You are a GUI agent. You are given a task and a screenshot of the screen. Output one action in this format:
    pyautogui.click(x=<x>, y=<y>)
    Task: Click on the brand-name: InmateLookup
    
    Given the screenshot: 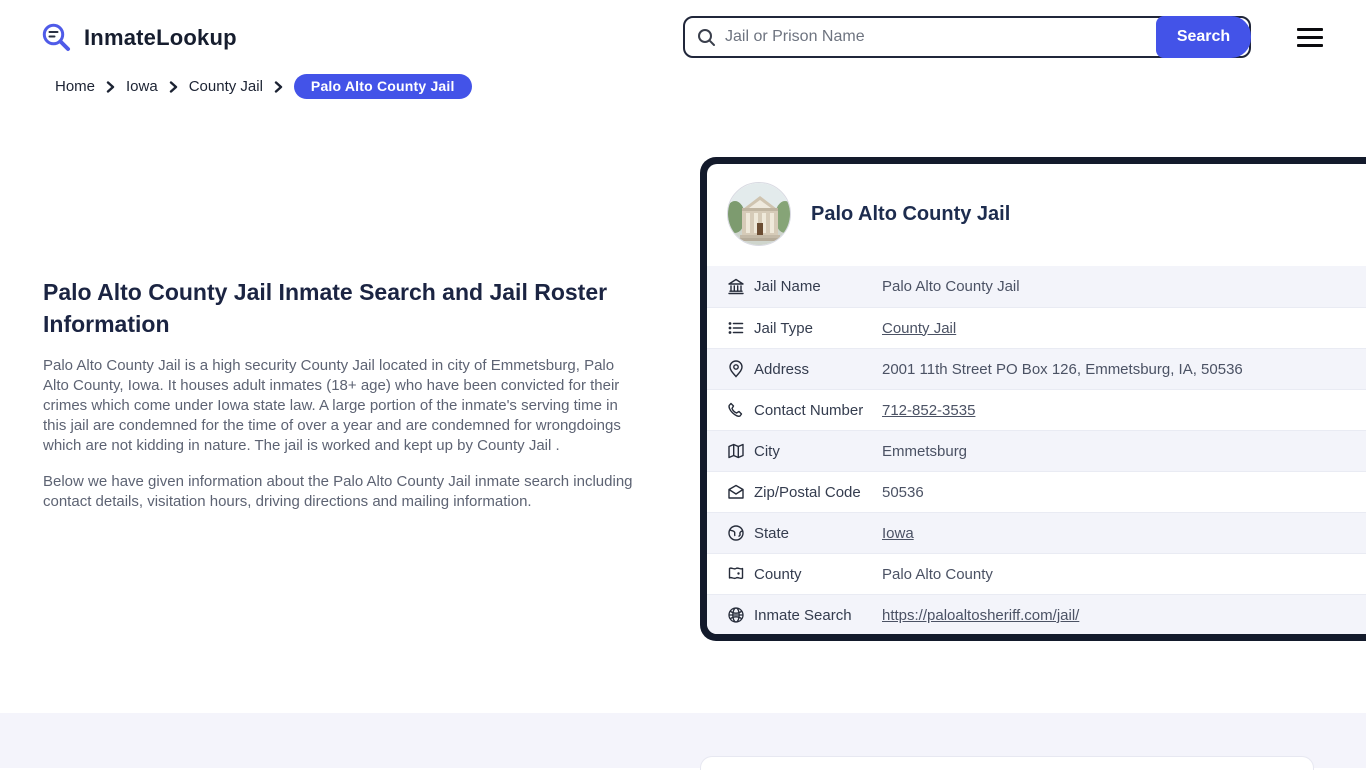 What is the action you would take?
    pyautogui.click(x=160, y=37)
    